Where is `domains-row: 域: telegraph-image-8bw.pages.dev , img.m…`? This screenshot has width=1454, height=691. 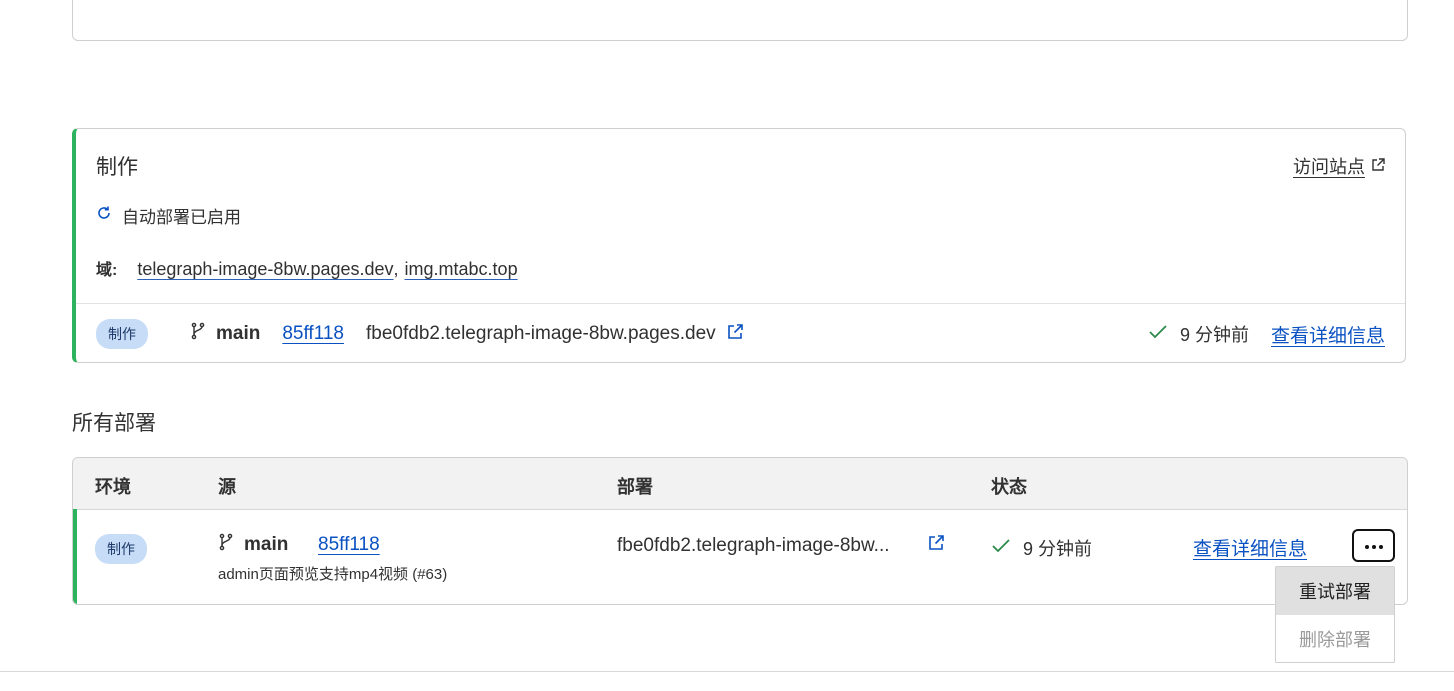
domains-row: 域: telegraph-image-8bw.pages.dev , img.m… is located at coordinates (307, 268).